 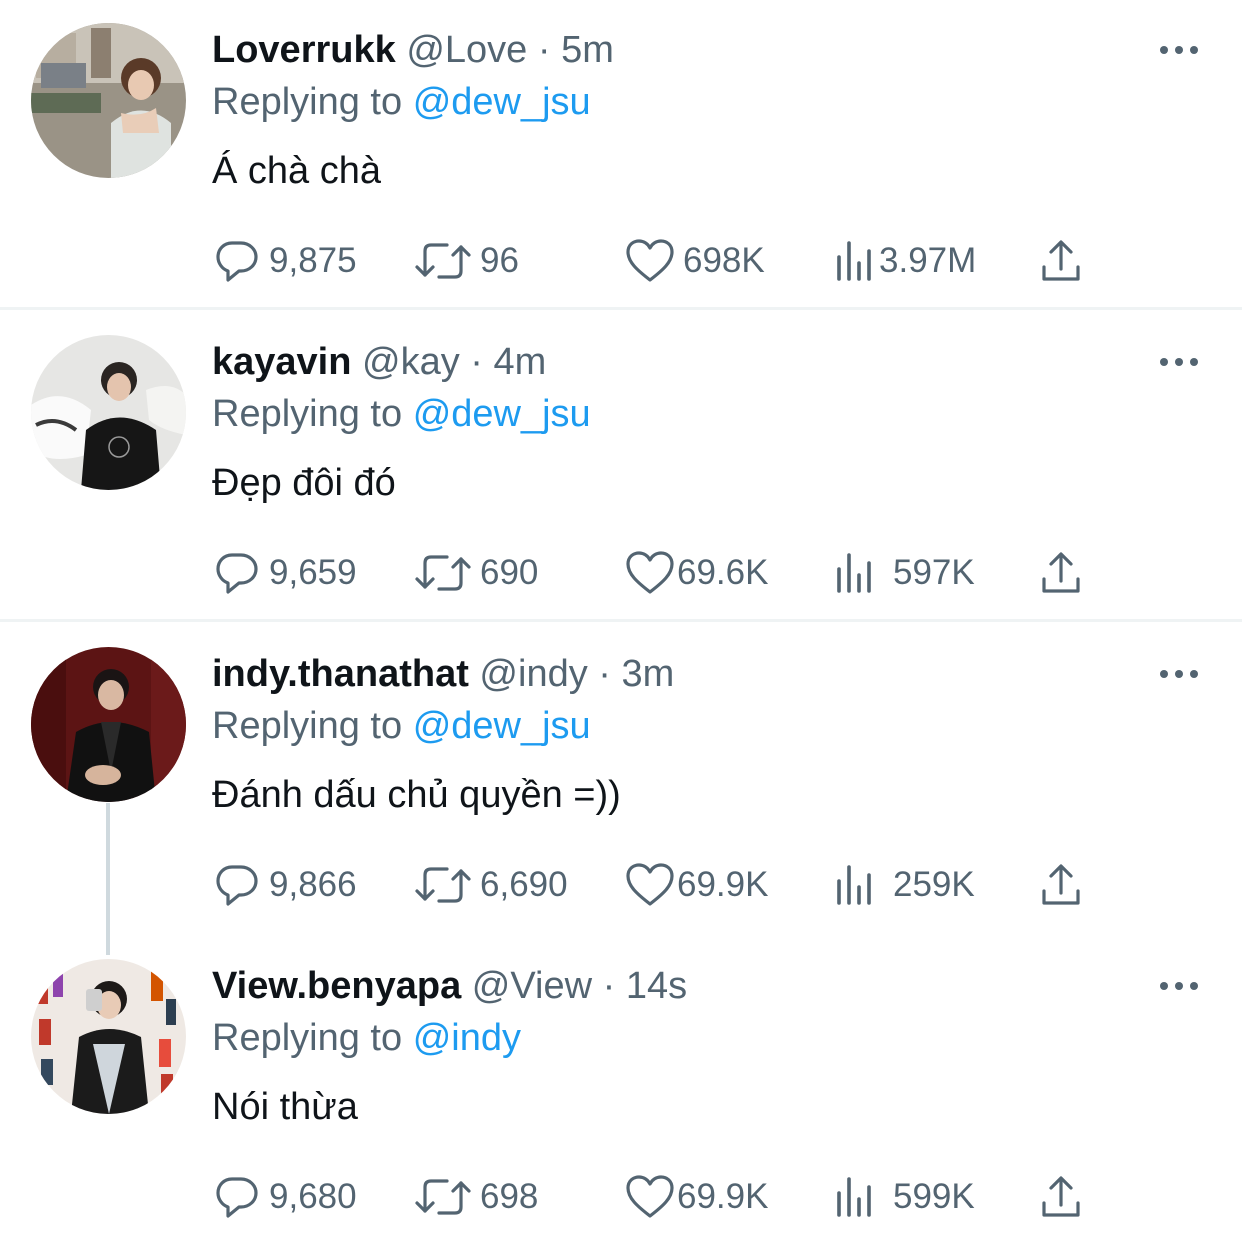 I want to click on tweet-actions: 9,866 6,690 69.9K 259K, so click(x=621, y=885).